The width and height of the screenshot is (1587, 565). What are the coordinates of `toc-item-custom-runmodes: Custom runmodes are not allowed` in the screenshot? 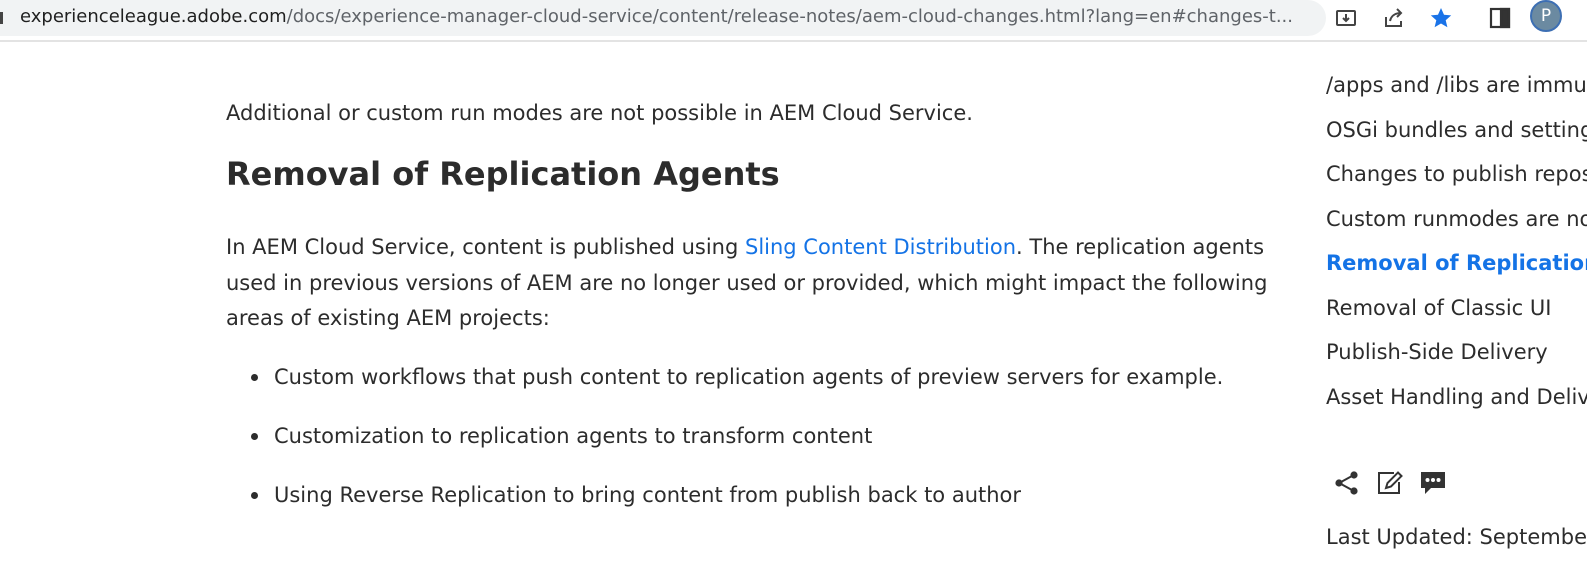 It's located at (1456, 222).